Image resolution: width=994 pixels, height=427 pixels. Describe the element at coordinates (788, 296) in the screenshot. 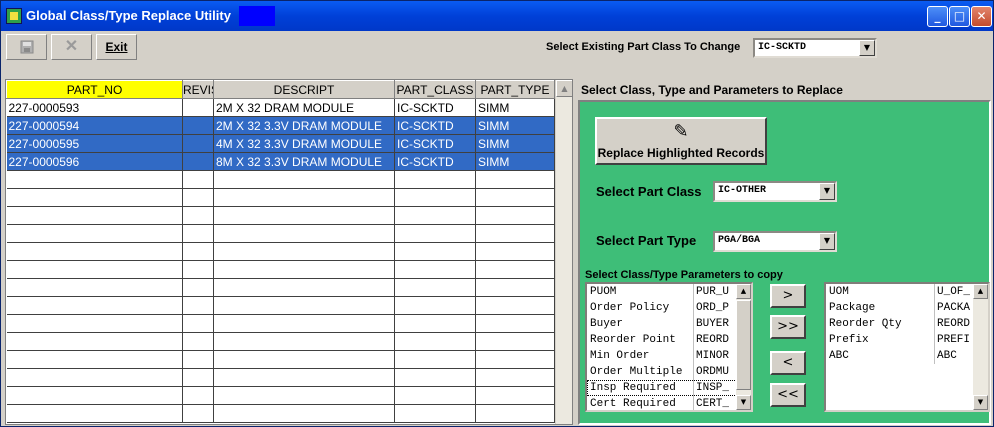

I see `move-one-button: >` at that location.